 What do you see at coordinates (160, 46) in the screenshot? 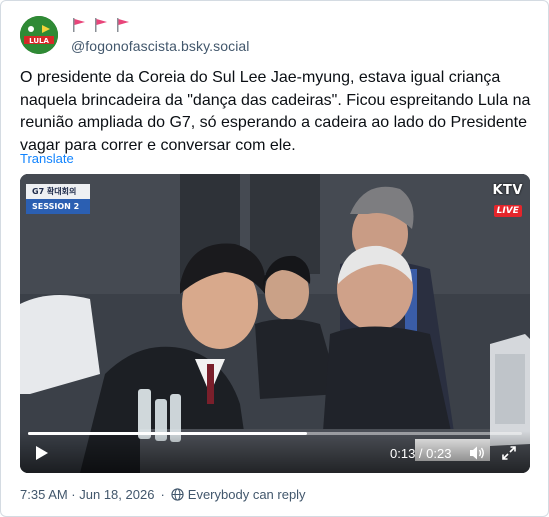
I see `author-handle: @fogonofascista.bsky.social` at bounding box center [160, 46].